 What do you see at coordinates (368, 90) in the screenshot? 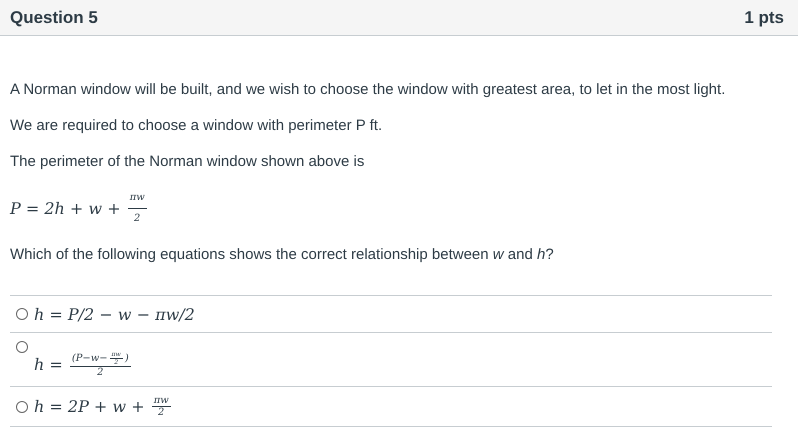
I see `question-text: A Norman window will be built, and we wish to choose the window with greatest area, to let in the most light.` at bounding box center [368, 90].